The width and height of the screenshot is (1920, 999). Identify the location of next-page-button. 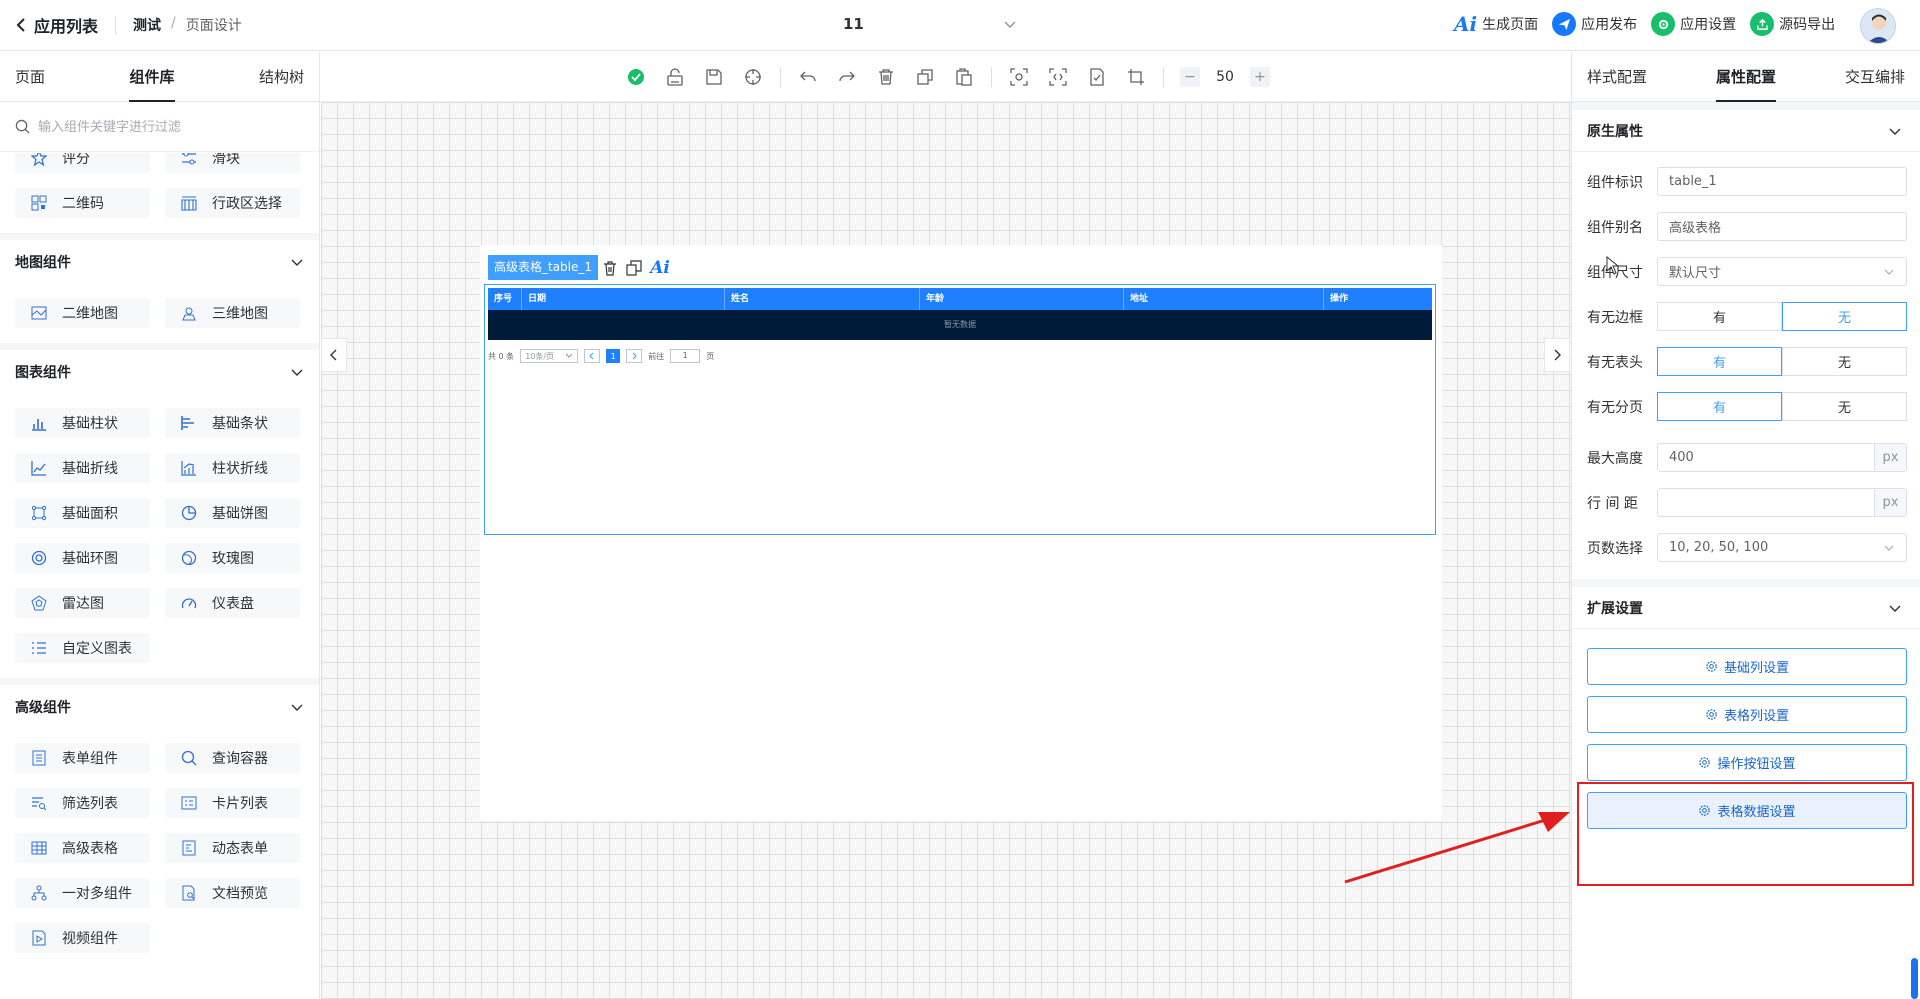
(634, 356).